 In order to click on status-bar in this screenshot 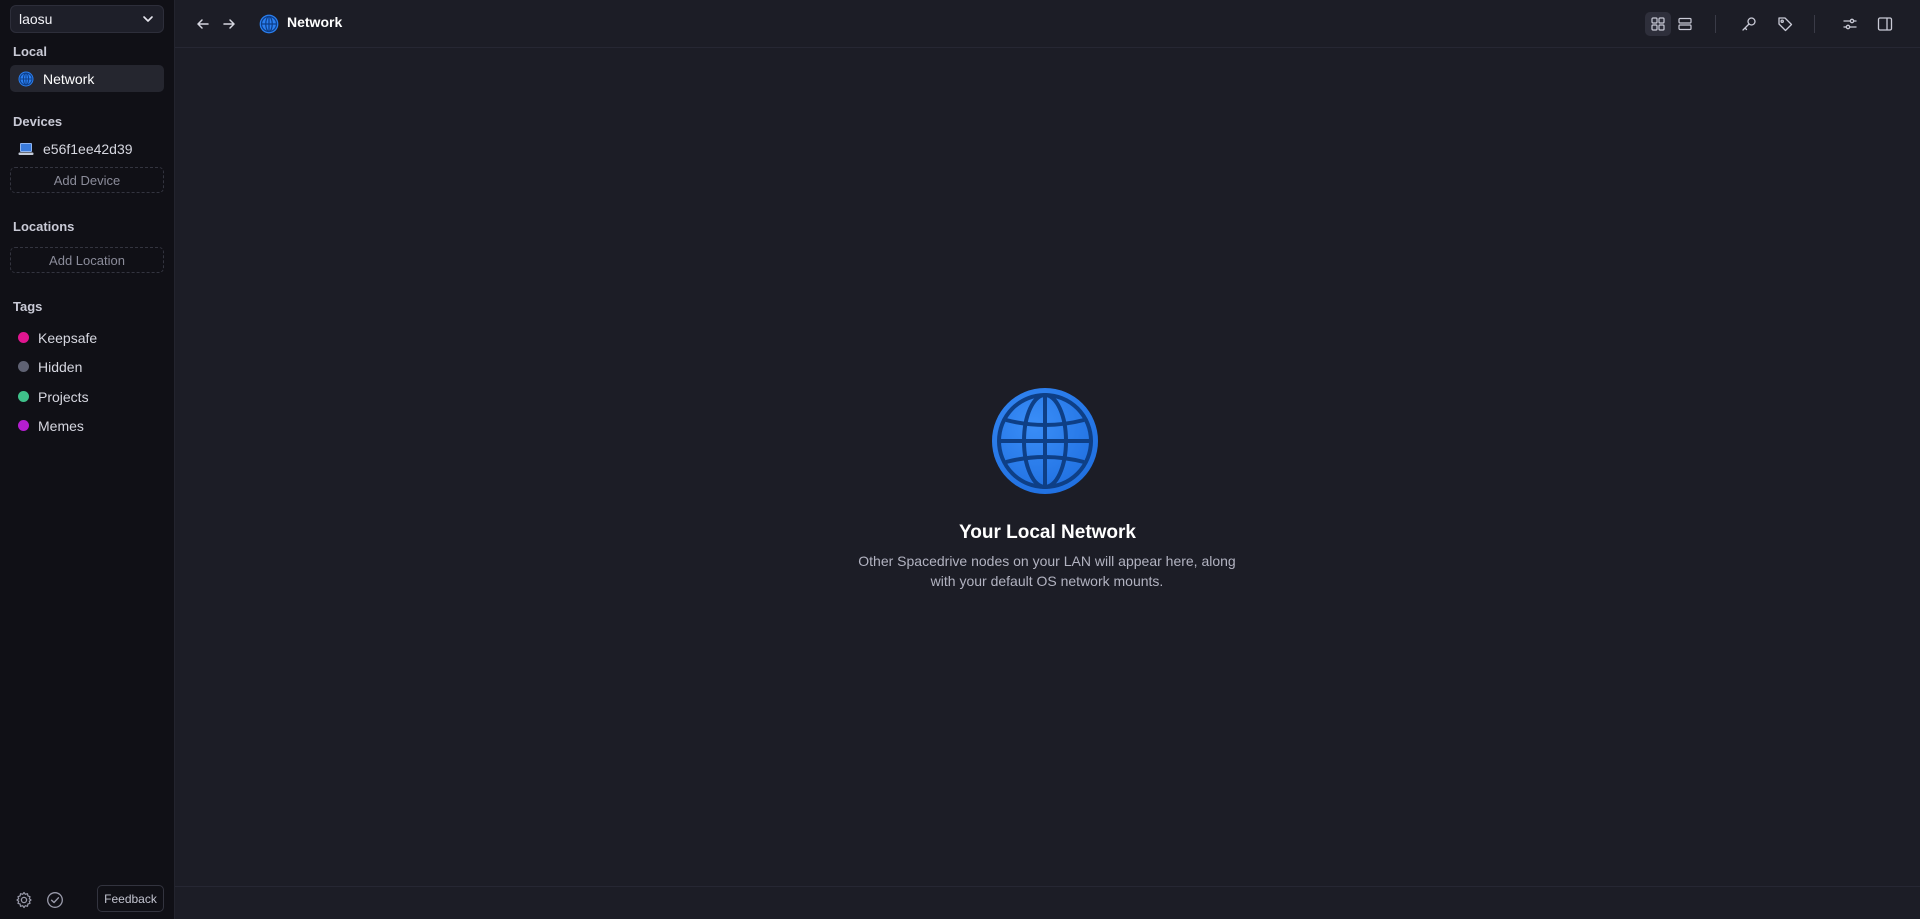, I will do `click(1047, 902)`.